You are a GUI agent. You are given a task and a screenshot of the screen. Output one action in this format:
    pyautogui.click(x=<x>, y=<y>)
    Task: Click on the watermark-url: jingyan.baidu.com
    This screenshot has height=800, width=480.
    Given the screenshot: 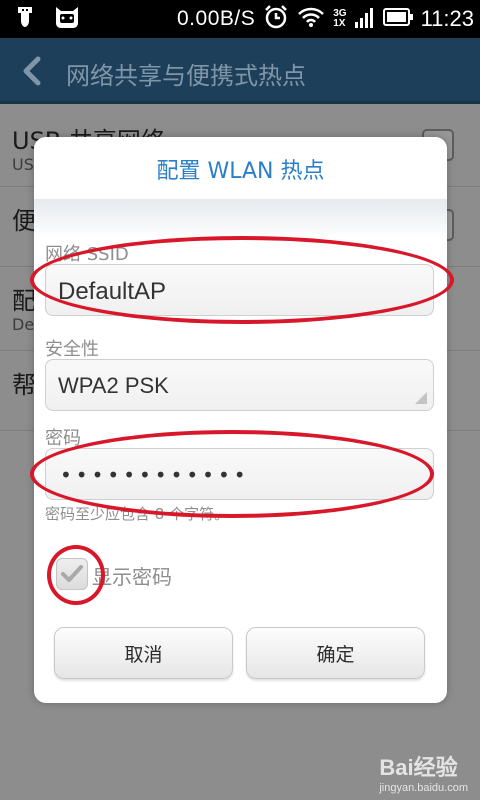 What is the action you would take?
    pyautogui.click(x=423, y=788)
    